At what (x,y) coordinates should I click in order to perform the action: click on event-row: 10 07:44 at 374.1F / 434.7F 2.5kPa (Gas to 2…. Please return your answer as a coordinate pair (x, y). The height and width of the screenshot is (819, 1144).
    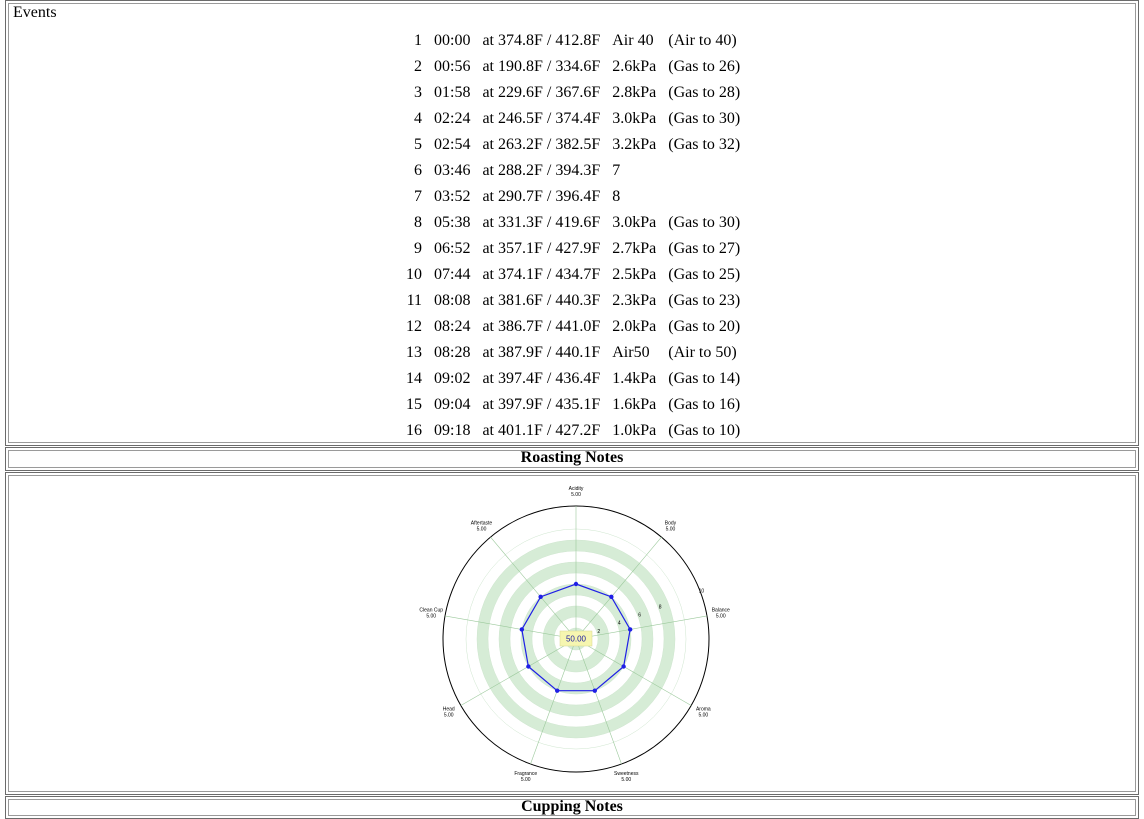
    Looking at the image, I should click on (576, 275).